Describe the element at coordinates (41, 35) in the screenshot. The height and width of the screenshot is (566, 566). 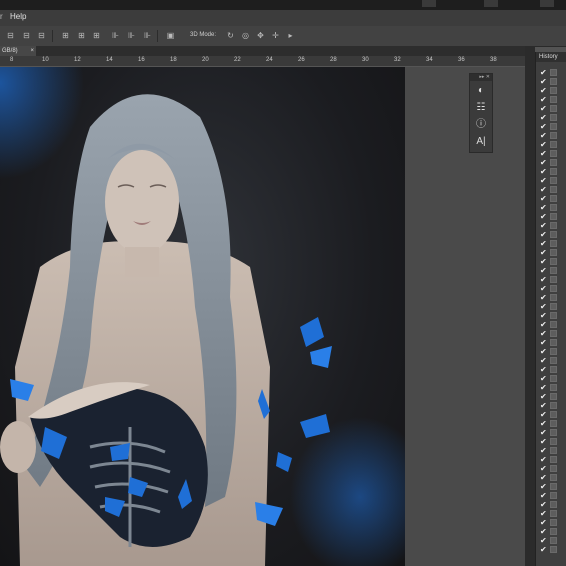
I see `align-bottom-icon: ⊟` at that location.